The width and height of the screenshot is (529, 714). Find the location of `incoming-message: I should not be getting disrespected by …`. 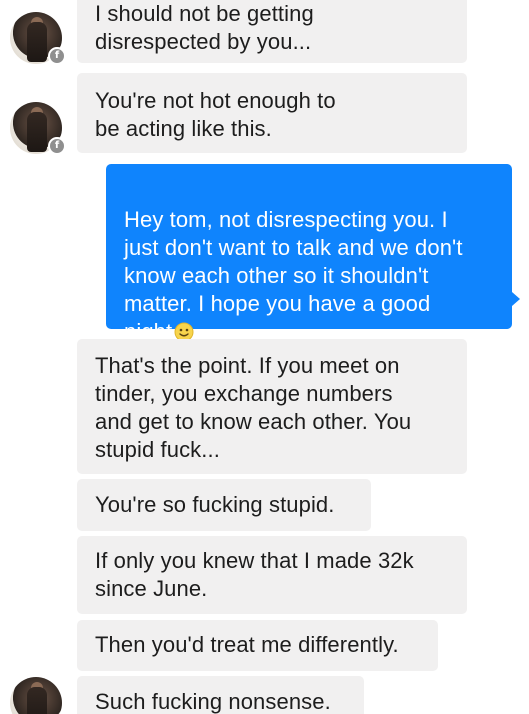

incoming-message: I should not be getting disrespected by … is located at coordinates (272, 31).